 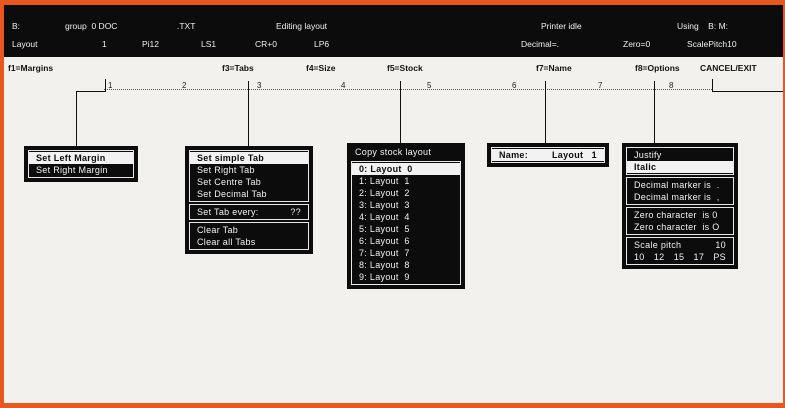 I want to click on set-simple-tab-item: Set simple Tab, so click(x=249, y=158).